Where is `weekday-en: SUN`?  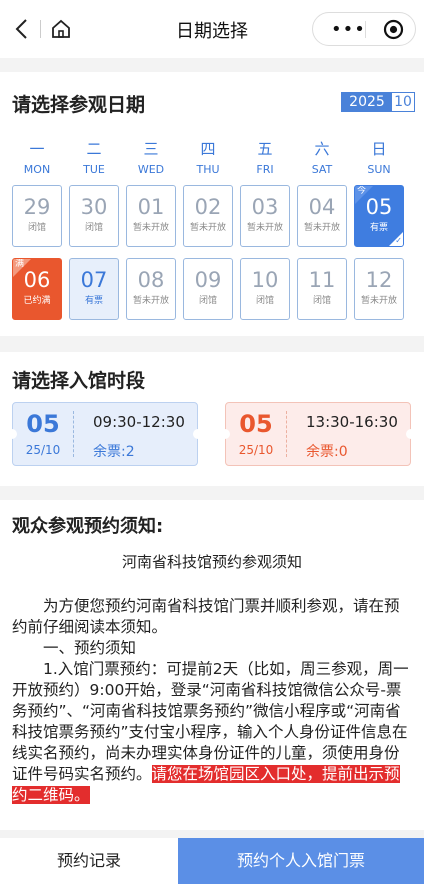 weekday-en: SUN is located at coordinates (379, 169).